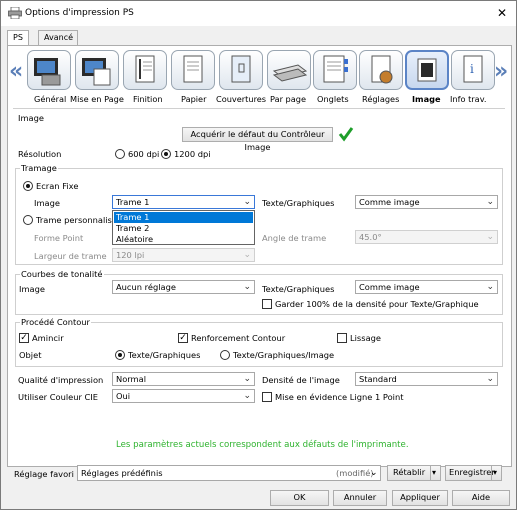 The width and height of the screenshot is (517, 510). Describe the element at coordinates (426, 237) in the screenshot. I see `angle-select: 45.0° ⌄` at that location.